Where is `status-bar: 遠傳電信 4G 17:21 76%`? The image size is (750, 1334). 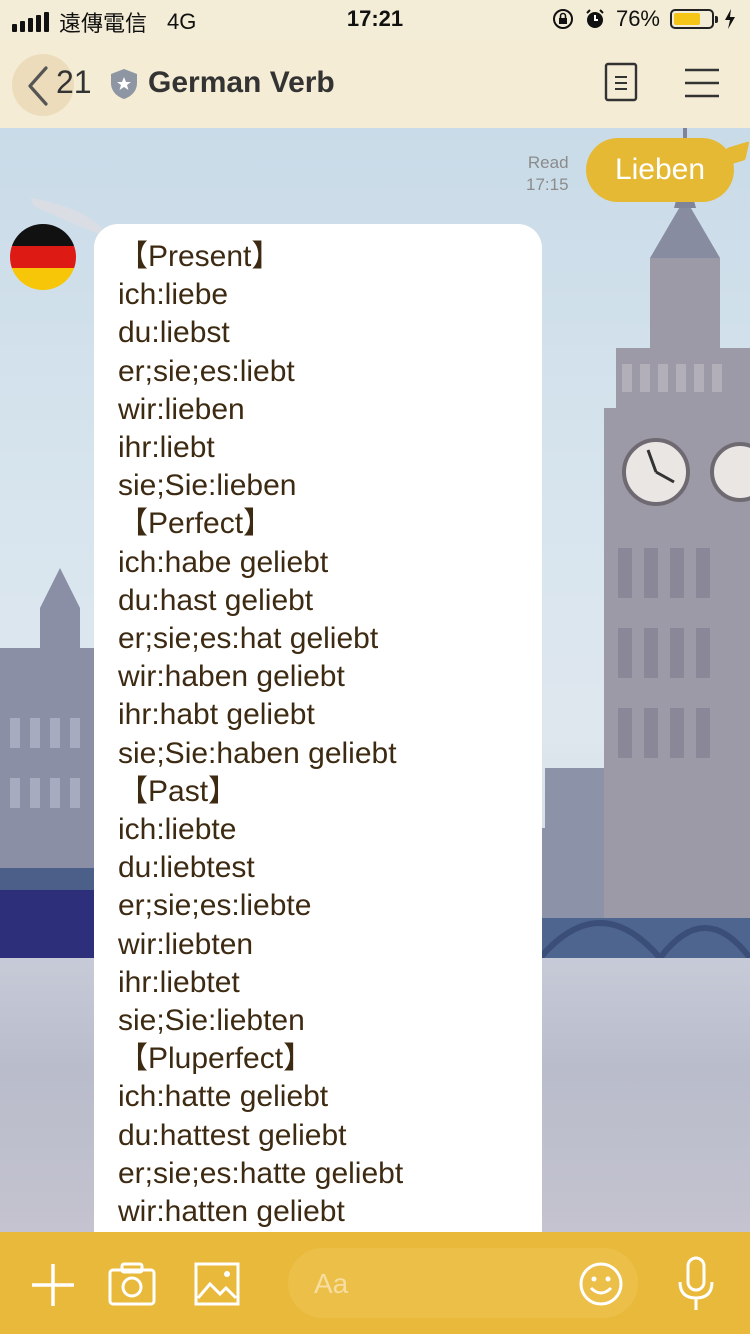
status-bar: 遠傳電信 4G 17:21 76% is located at coordinates (375, 20).